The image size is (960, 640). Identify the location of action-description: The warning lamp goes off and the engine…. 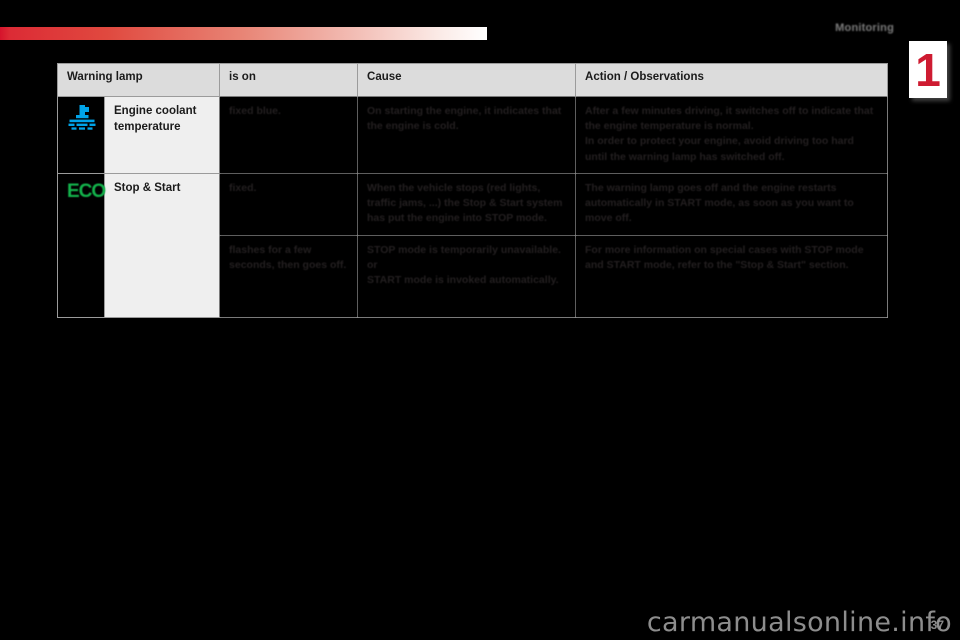
(732, 204).